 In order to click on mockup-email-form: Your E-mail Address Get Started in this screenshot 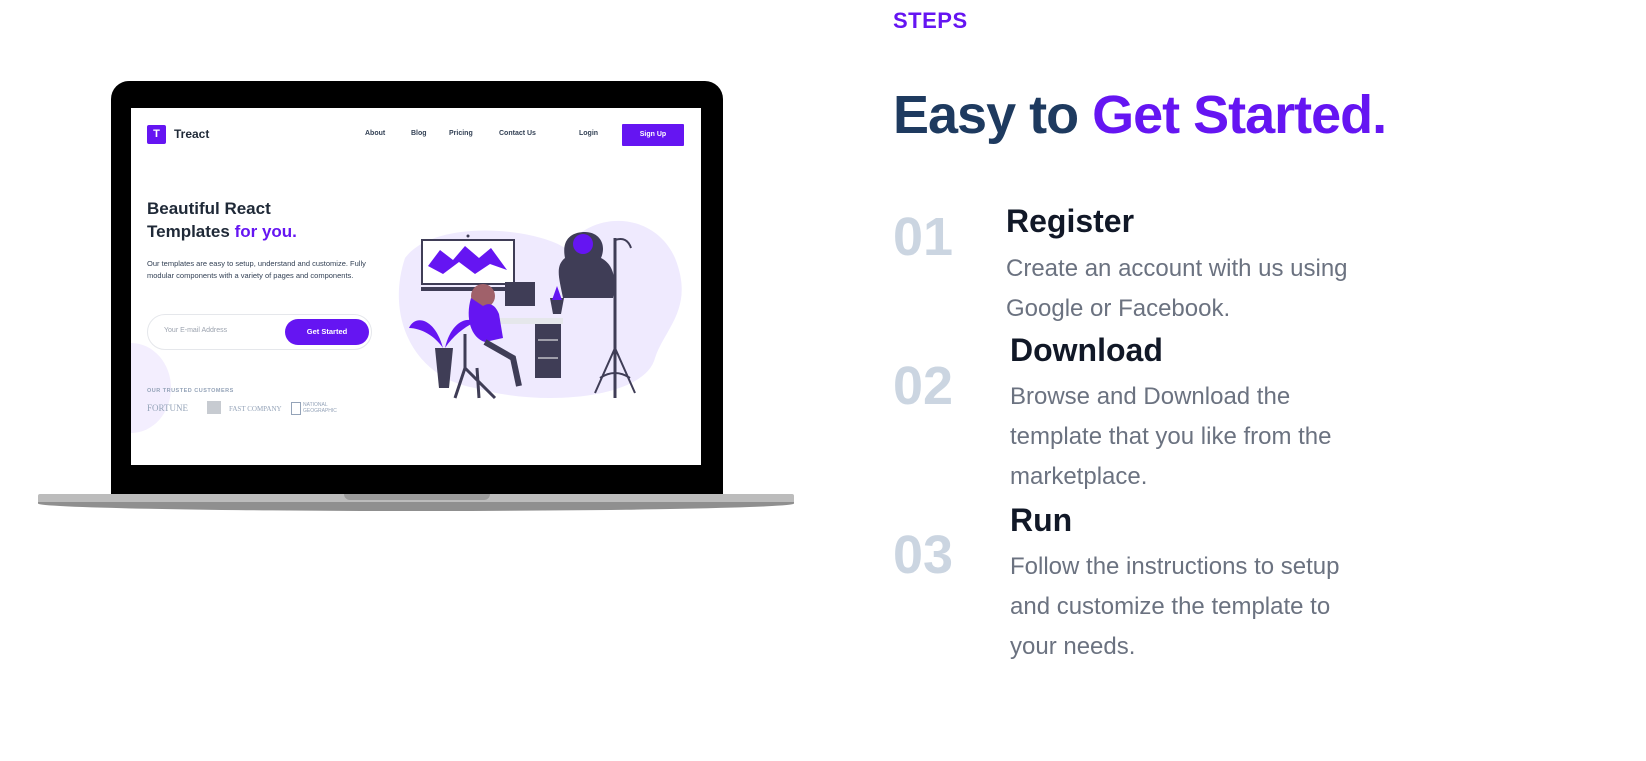, I will do `click(259, 332)`.